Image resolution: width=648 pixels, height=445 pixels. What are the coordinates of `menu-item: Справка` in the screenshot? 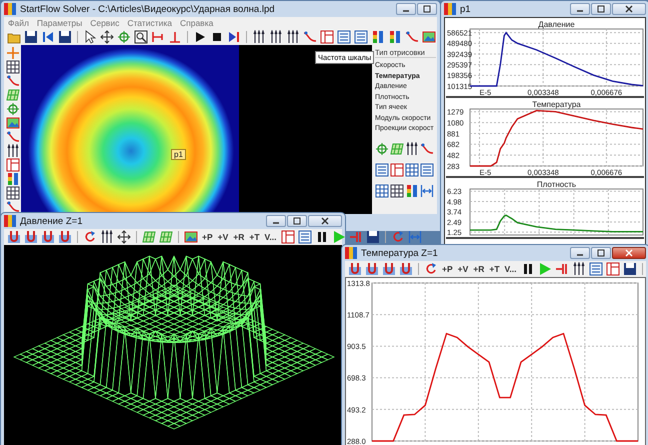 It's located at (197, 23).